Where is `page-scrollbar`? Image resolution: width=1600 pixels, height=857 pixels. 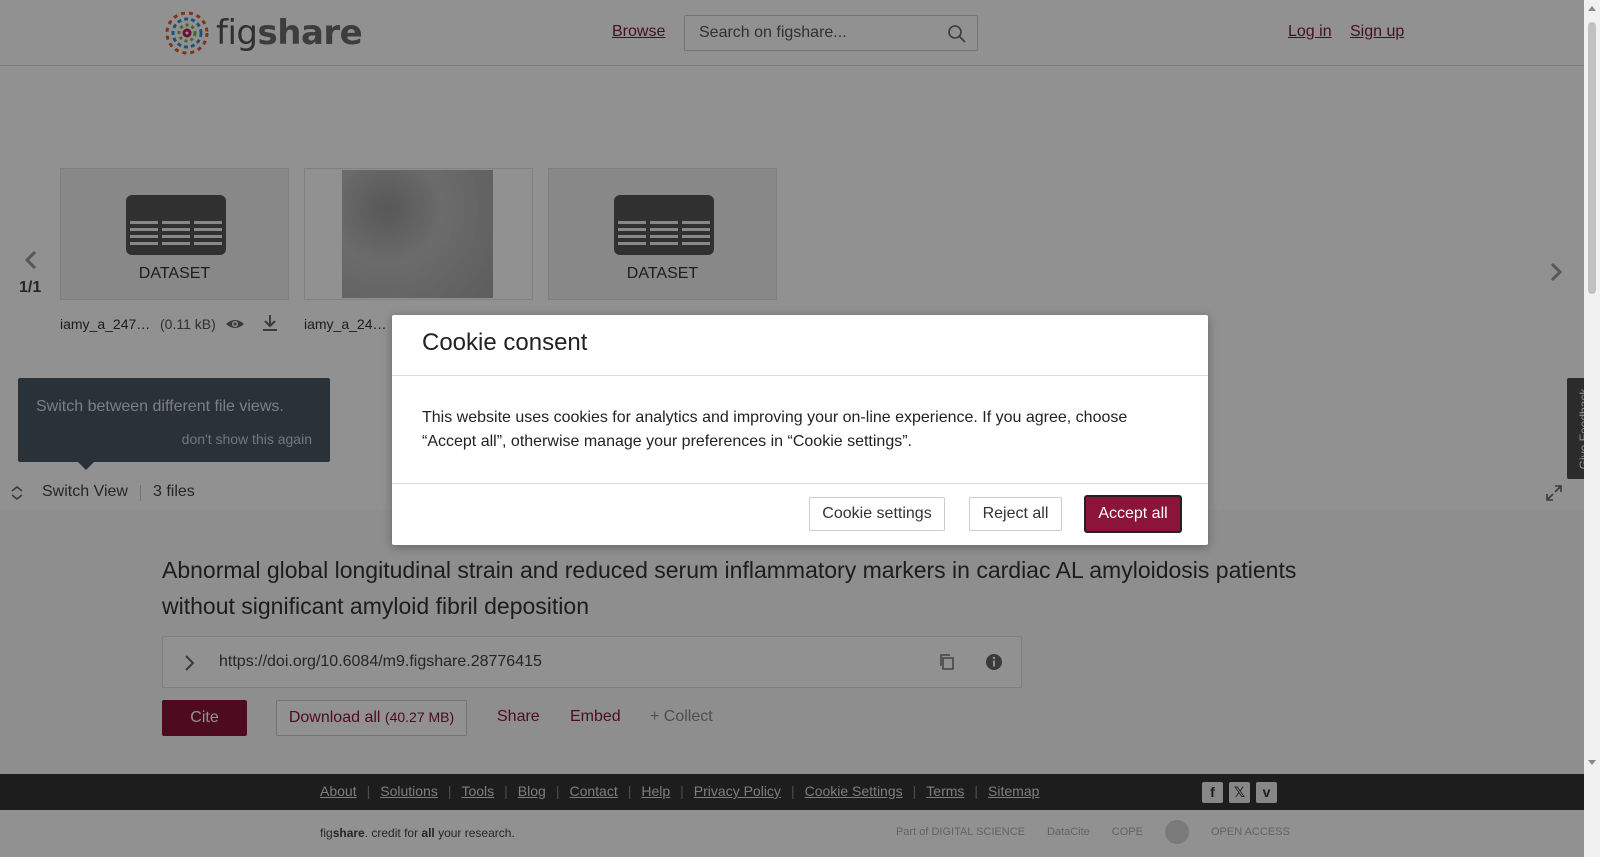 page-scrollbar is located at coordinates (1592, 428).